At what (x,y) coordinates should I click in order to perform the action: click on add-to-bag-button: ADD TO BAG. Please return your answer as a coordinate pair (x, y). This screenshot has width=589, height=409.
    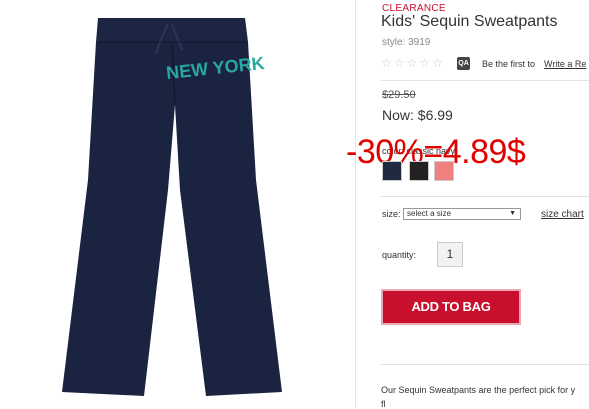
    Looking at the image, I should click on (451, 307).